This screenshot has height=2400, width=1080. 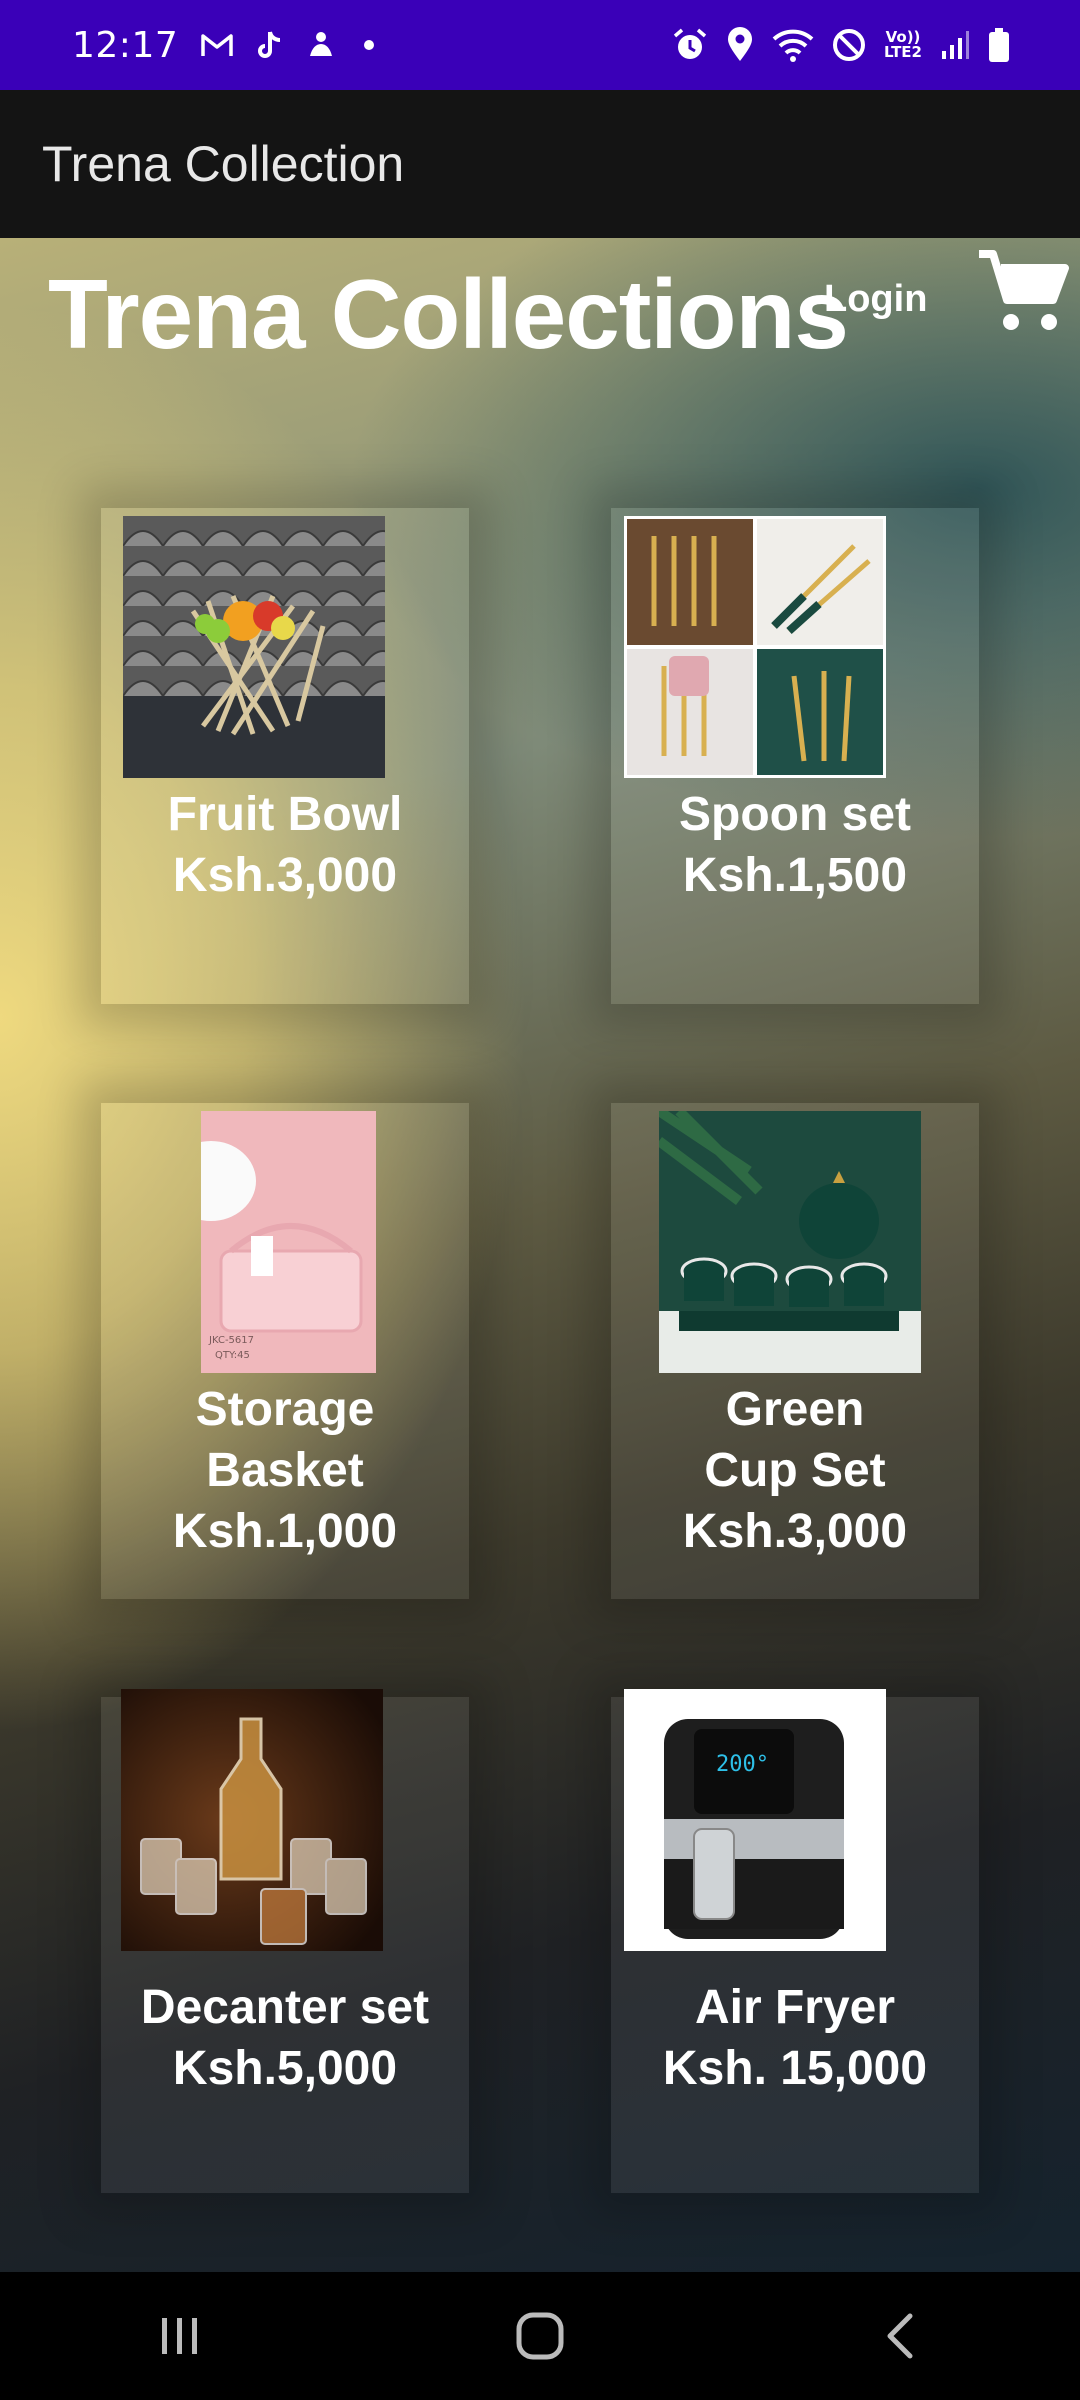 What do you see at coordinates (955, 45) in the screenshot?
I see `signal-icon` at bounding box center [955, 45].